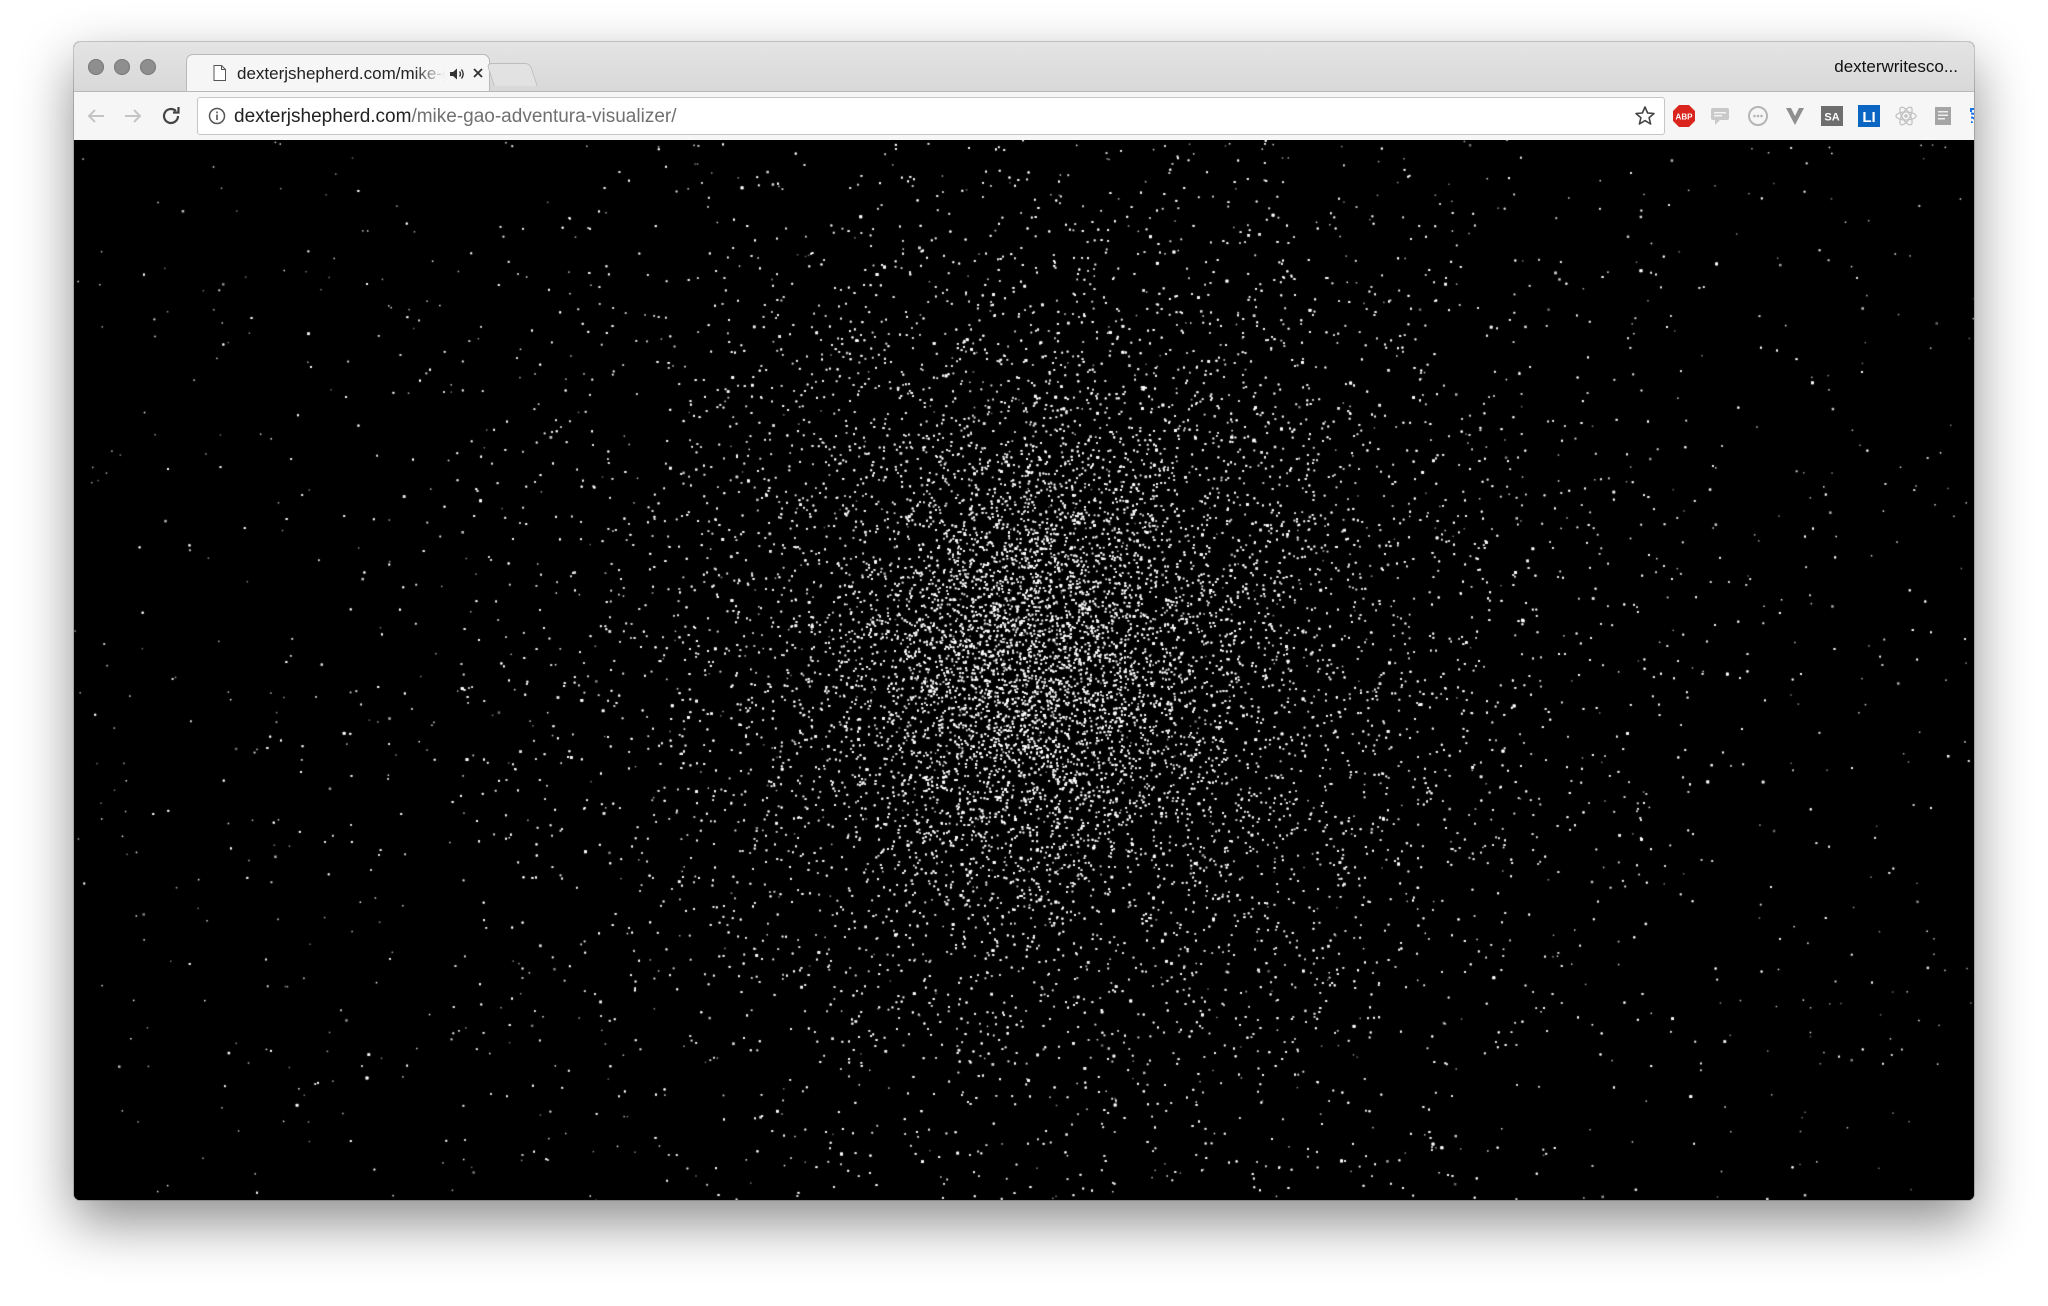  Describe the element at coordinates (1645, 116) in the screenshot. I see `bookmark-star-icon` at that location.